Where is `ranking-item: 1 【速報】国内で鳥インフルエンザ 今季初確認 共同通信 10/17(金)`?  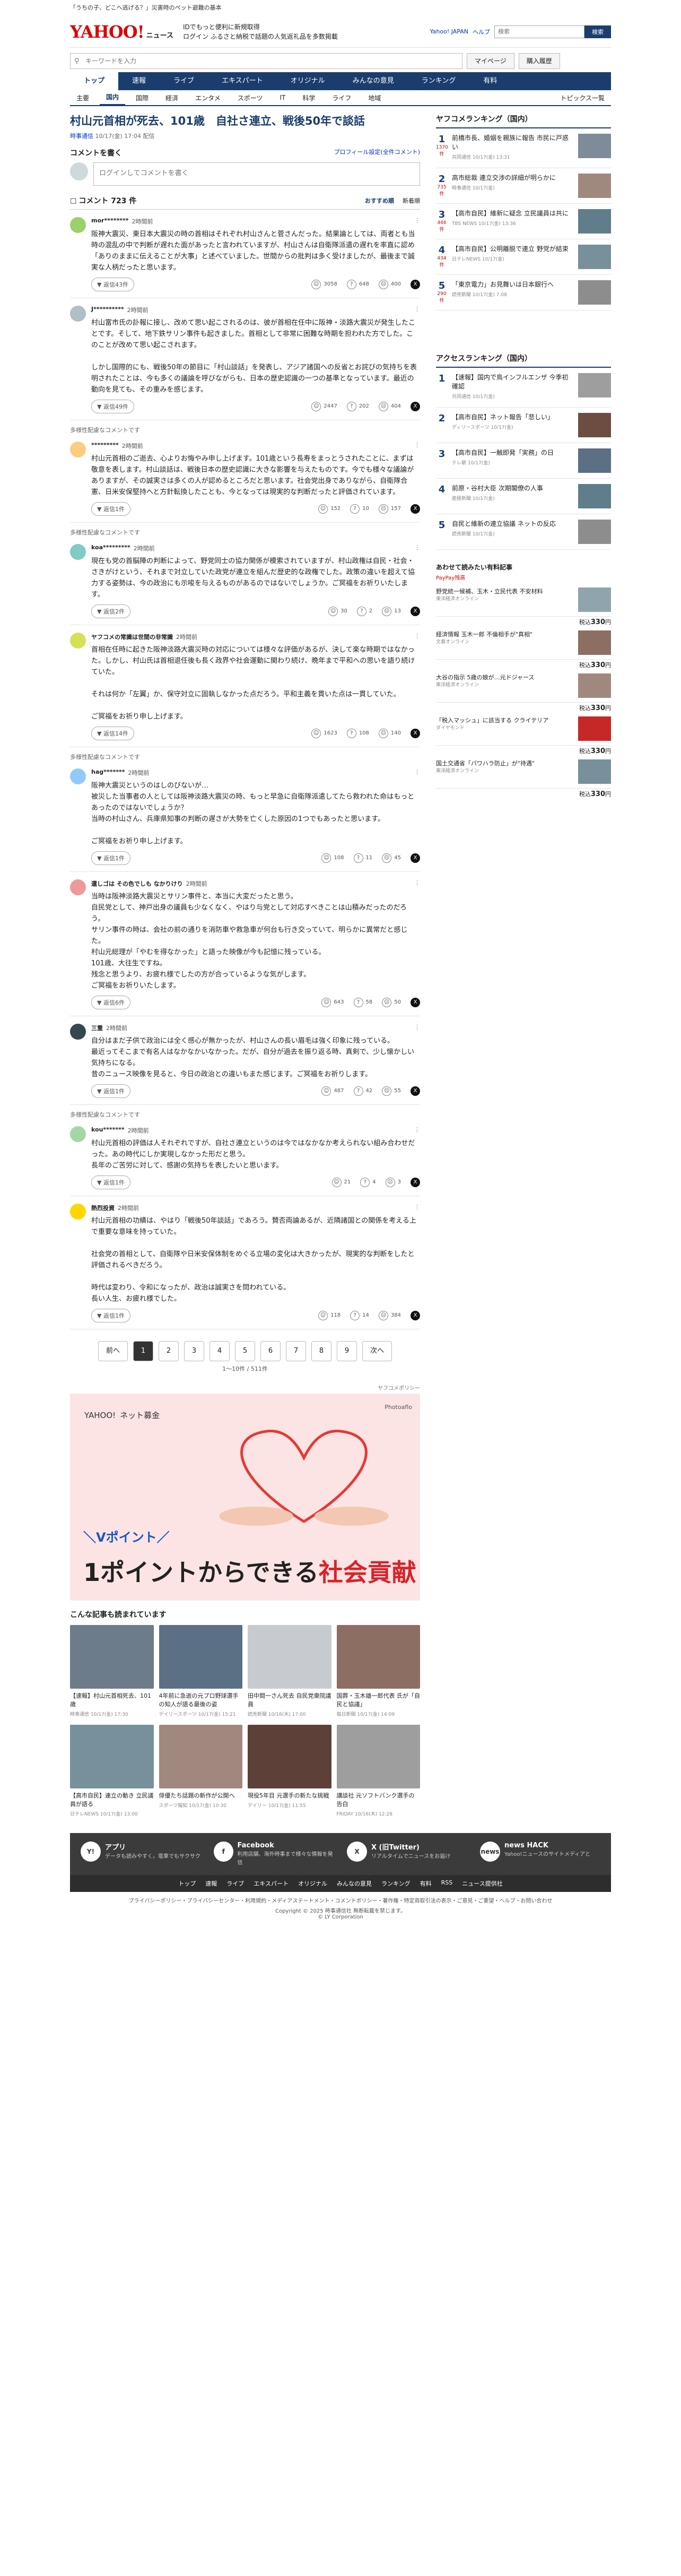
ranking-item: 1 【速報】国内で鳥インフルエンザ 今季初確認 共同通信 10/17(金) is located at coordinates (523, 388).